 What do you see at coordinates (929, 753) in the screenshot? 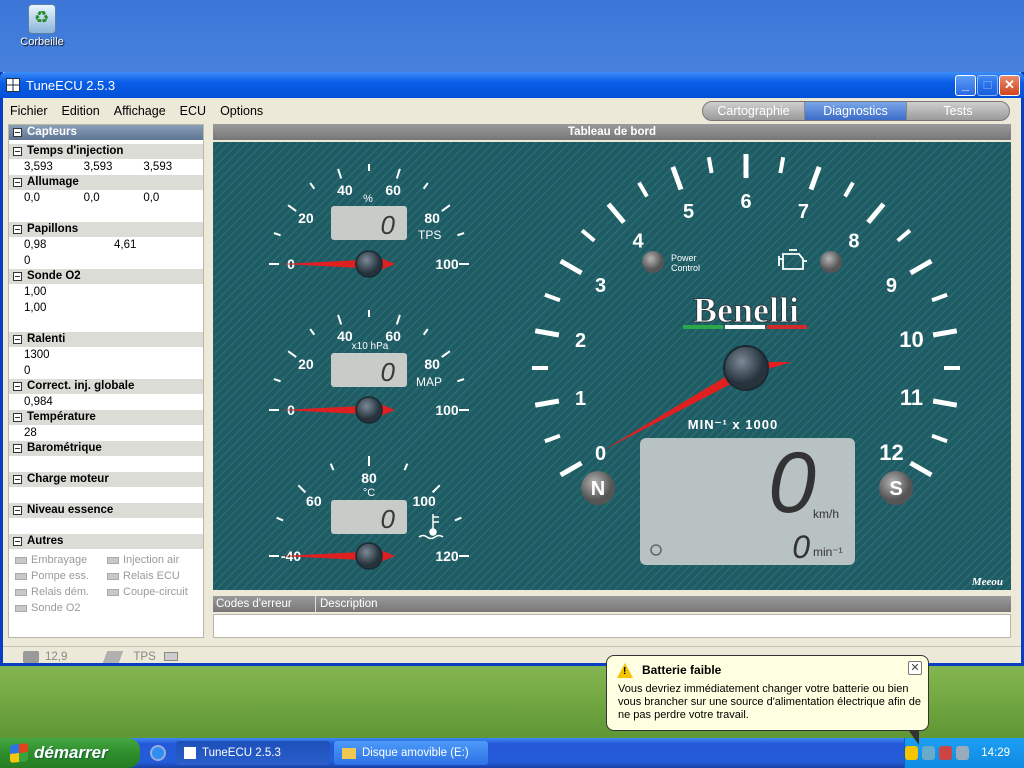
I see `tray-network-icon` at bounding box center [929, 753].